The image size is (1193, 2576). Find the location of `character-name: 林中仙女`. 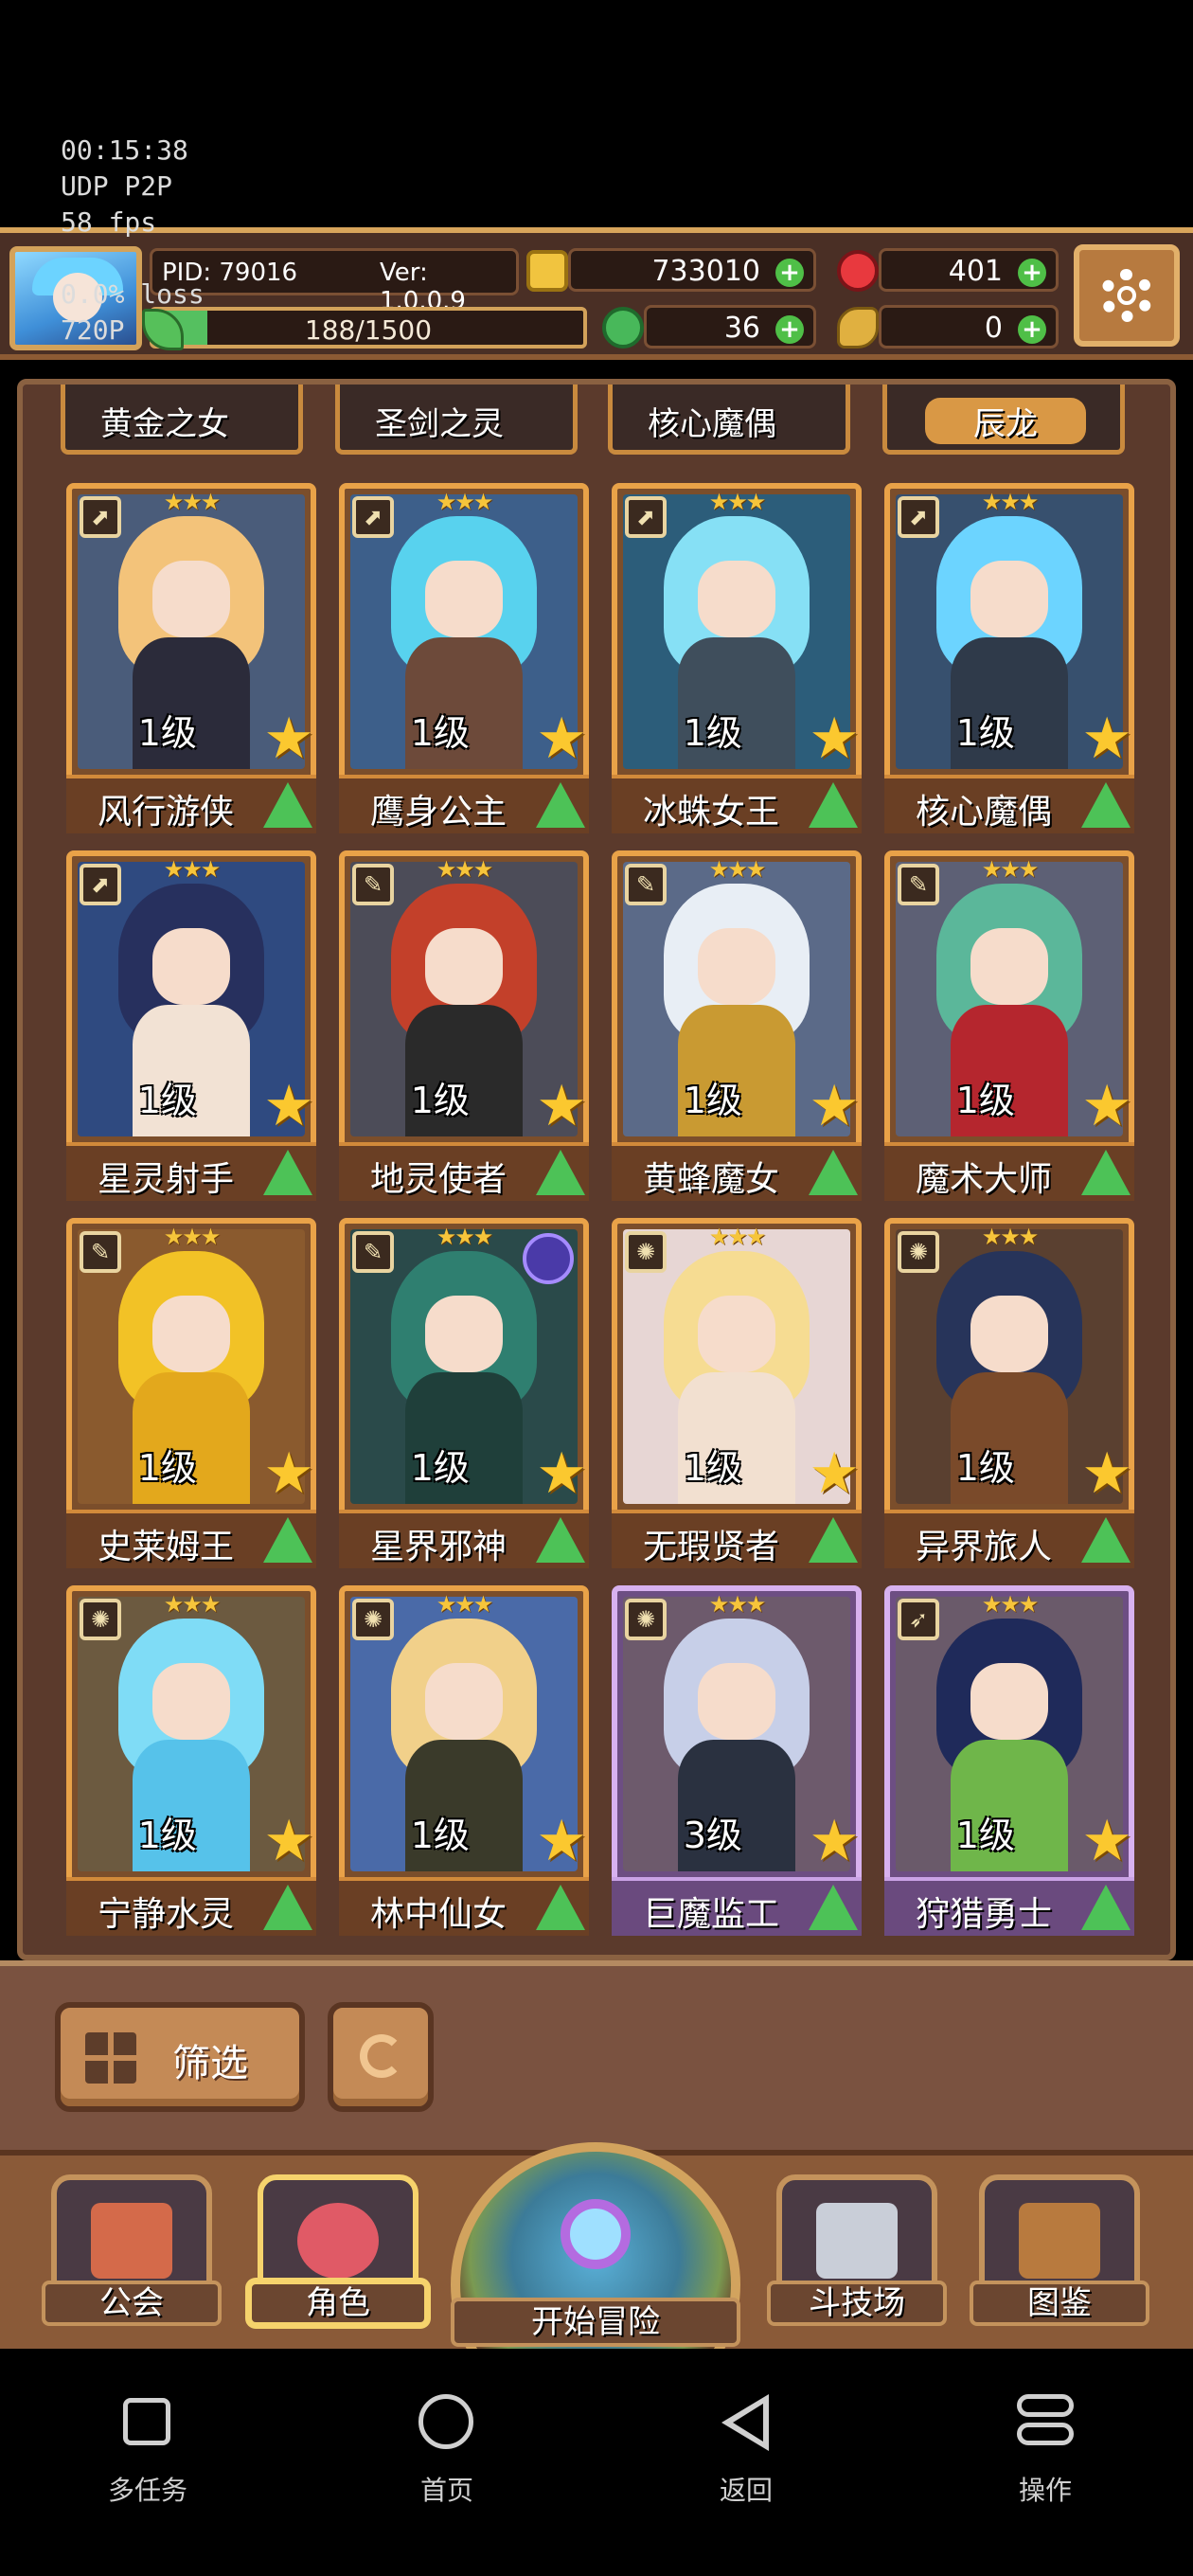

character-name: 林中仙女 is located at coordinates (438, 1914).